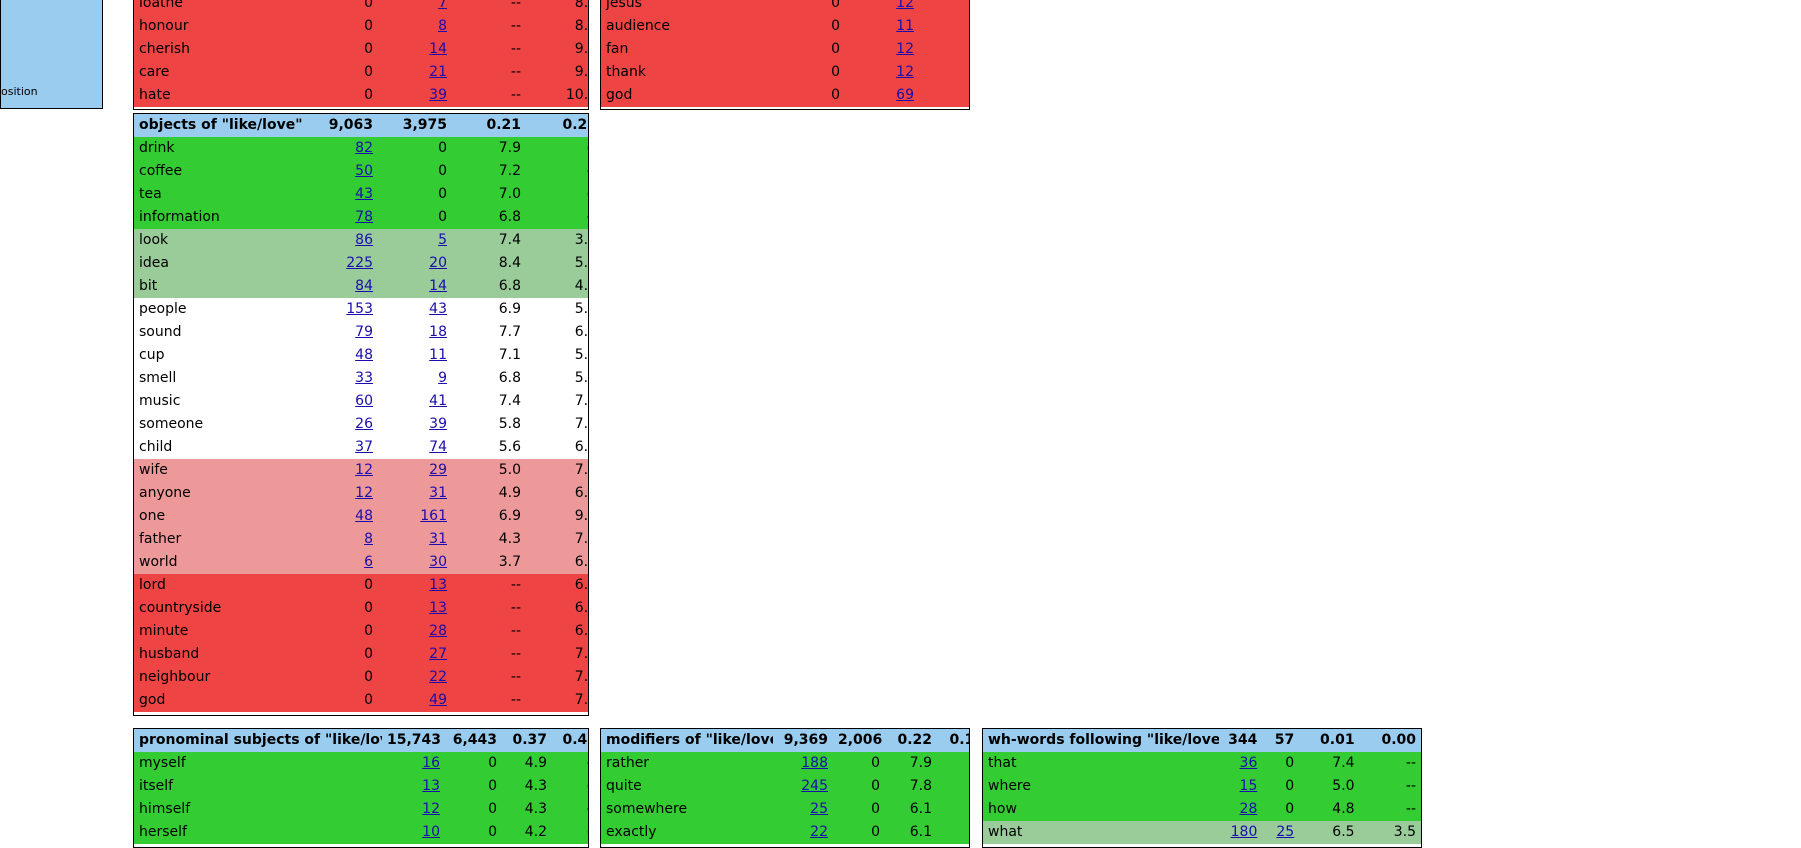  Describe the element at coordinates (557, 424) in the screenshot. I see `score-b: 7.0` at that location.